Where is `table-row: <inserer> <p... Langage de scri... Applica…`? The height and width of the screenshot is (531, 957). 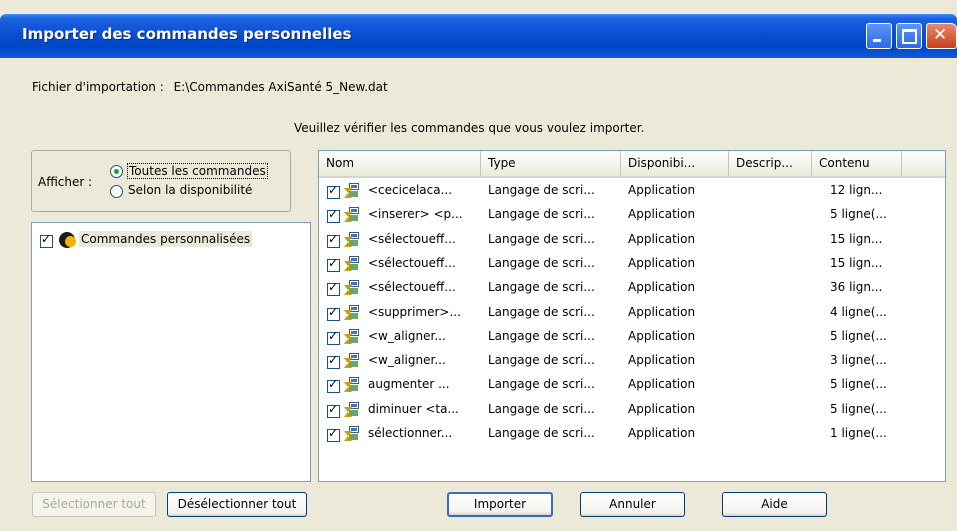
table-row: <inserer> <p... Langage de scri... Applica… is located at coordinates (632, 216).